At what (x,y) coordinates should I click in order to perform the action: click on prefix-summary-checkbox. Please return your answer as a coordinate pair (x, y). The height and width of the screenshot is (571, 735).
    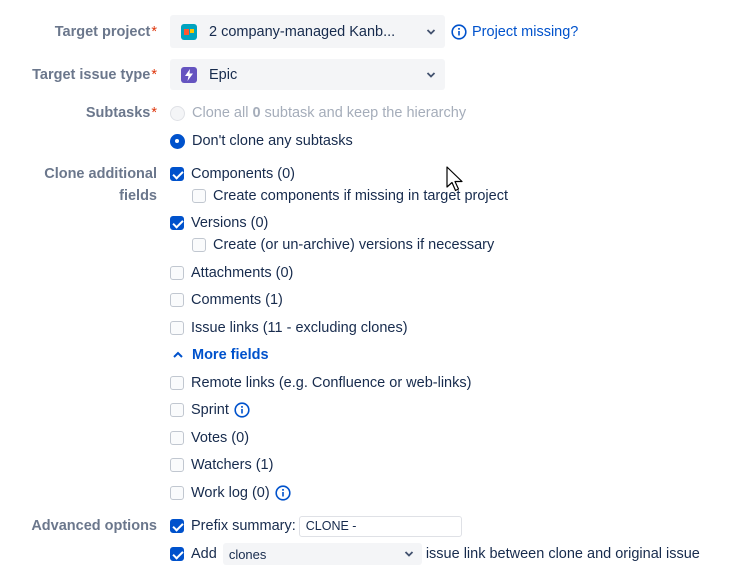
    Looking at the image, I should click on (177, 526).